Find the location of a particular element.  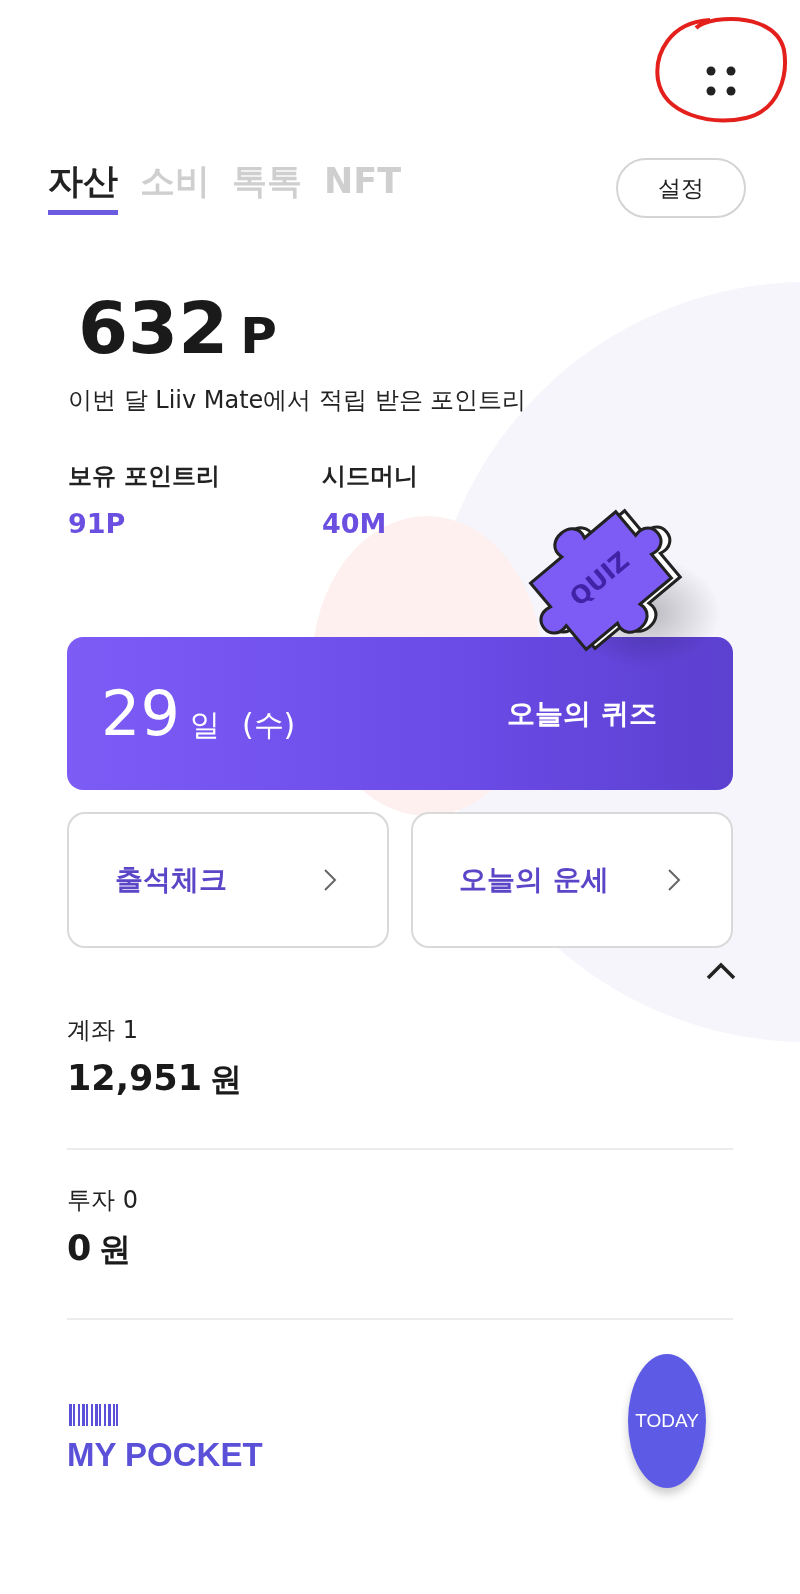

day-number: 29 is located at coordinates (140, 713).